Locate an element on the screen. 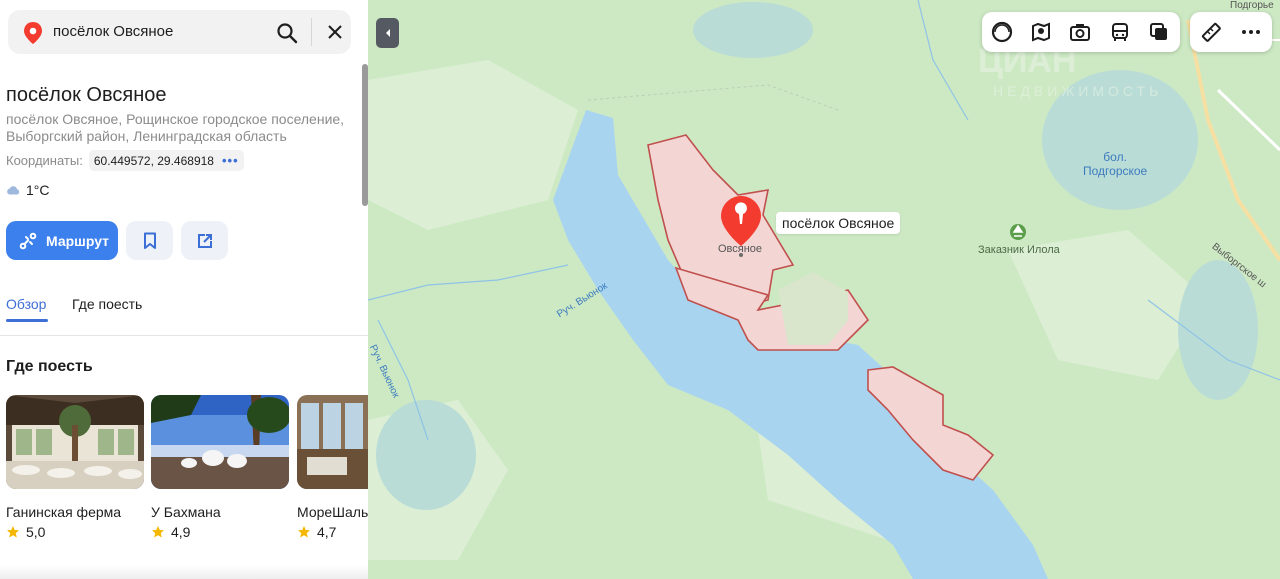  coordinates-row: Координаты: 60.449572, 29.468918 ••• is located at coordinates (125, 160).